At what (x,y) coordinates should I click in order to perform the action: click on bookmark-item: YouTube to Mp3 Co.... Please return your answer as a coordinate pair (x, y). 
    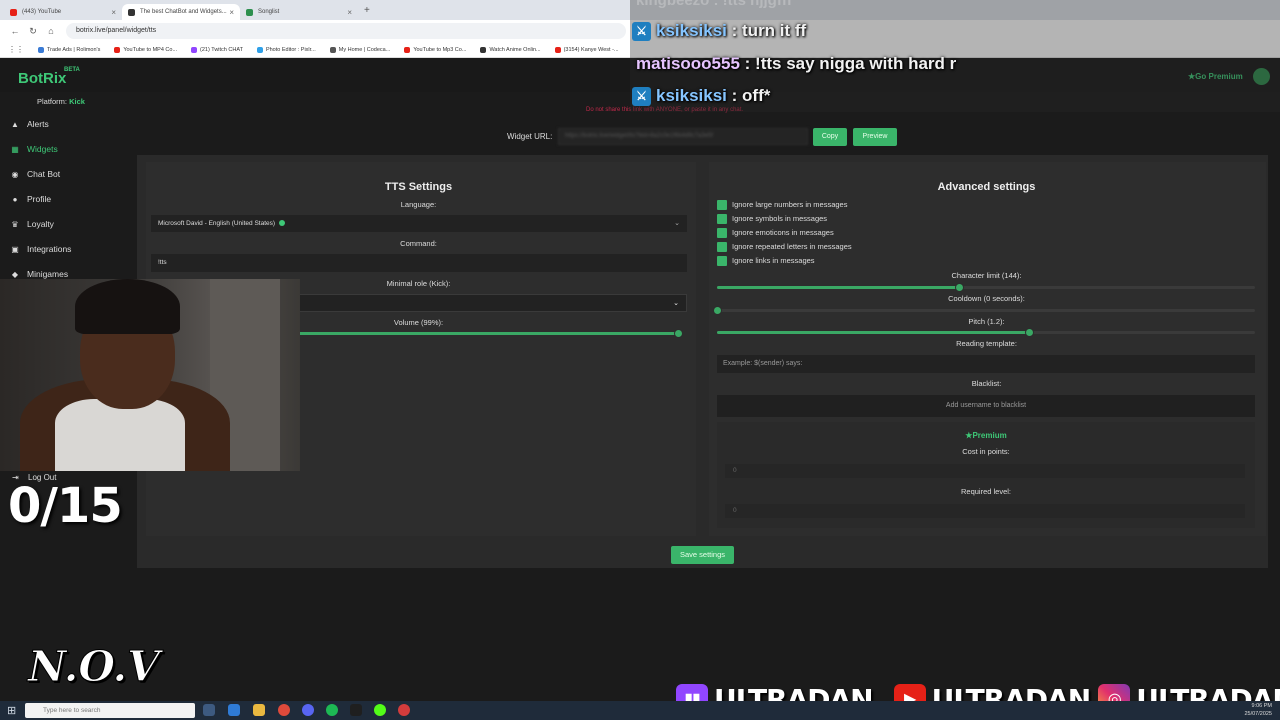
    Looking at the image, I should click on (435, 49).